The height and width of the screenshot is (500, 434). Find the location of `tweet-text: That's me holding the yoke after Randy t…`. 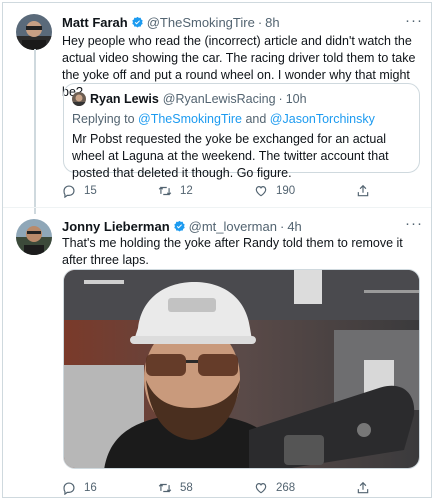

tweet-text: That's me holding the yoke after Randy t… is located at coordinates (232, 251).